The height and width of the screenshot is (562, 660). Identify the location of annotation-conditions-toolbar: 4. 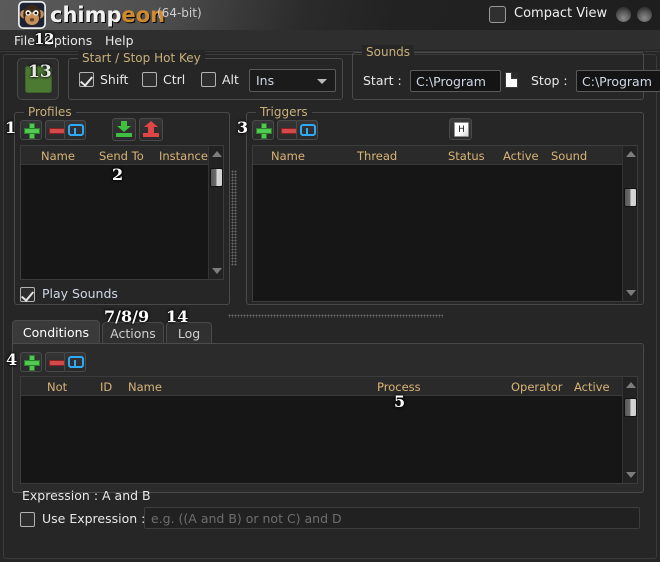
(12, 359).